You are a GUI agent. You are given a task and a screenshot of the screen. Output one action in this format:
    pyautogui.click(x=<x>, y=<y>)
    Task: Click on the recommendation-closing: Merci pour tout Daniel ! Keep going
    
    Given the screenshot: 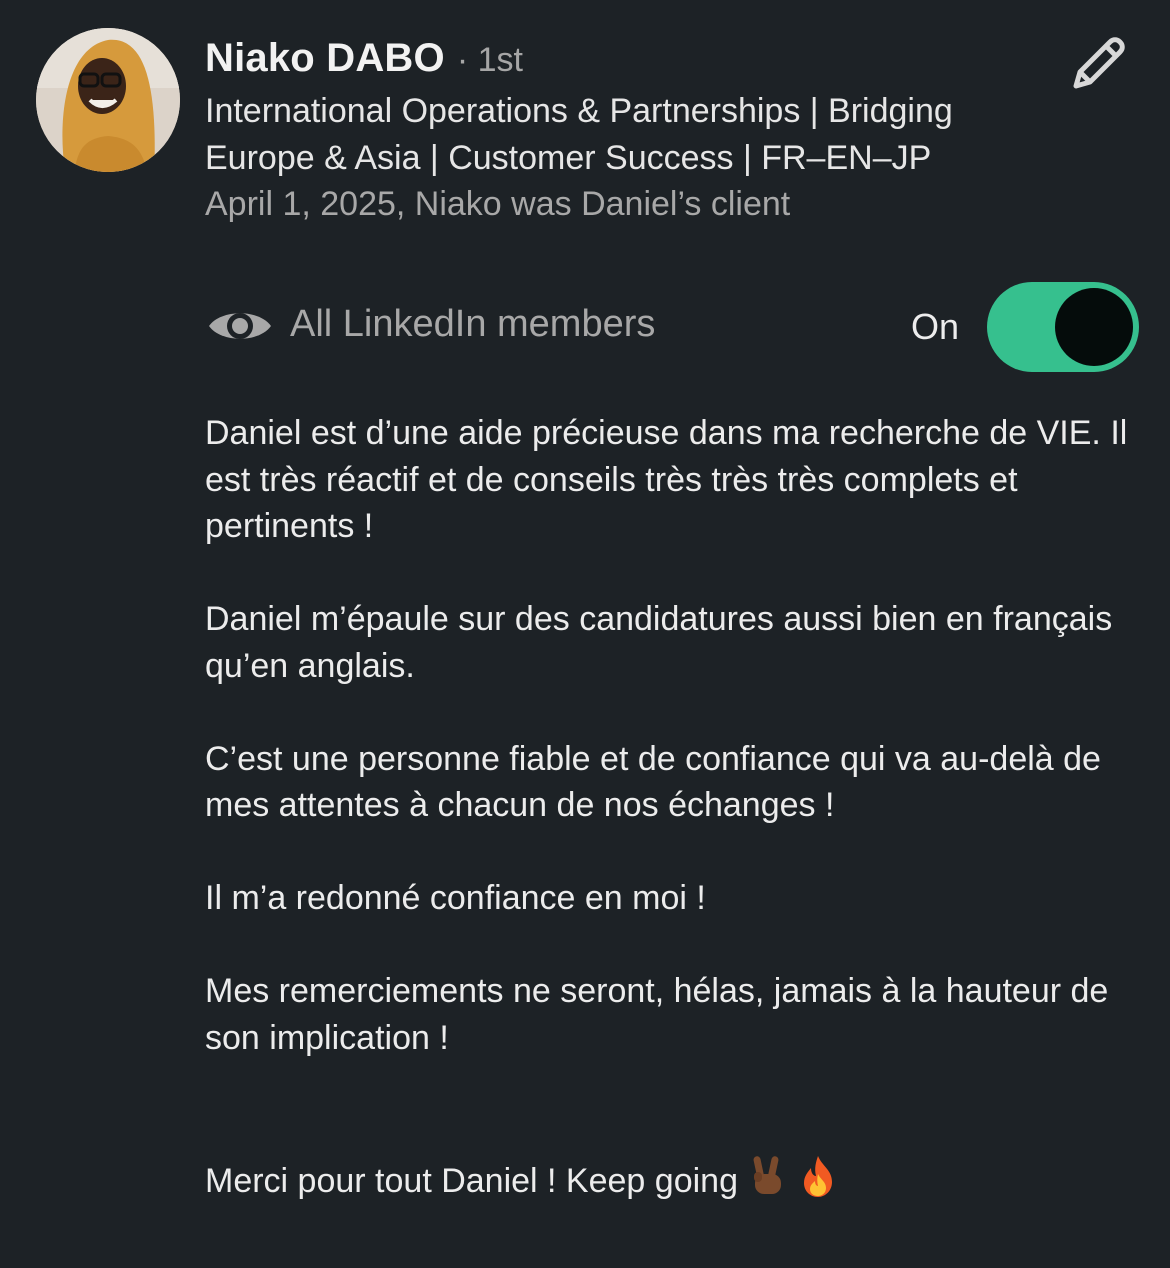 What is the action you would take?
    pyautogui.click(x=672, y=1182)
    